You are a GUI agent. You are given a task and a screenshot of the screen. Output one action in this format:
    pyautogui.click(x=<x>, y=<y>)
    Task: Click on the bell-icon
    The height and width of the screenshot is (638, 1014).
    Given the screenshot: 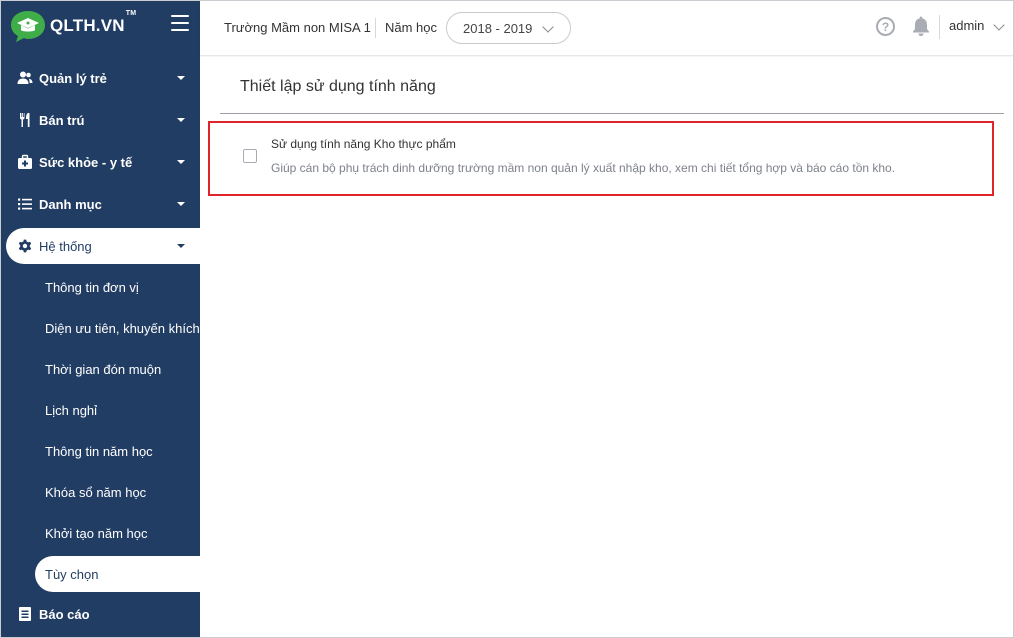 What is the action you would take?
    pyautogui.click(x=921, y=26)
    